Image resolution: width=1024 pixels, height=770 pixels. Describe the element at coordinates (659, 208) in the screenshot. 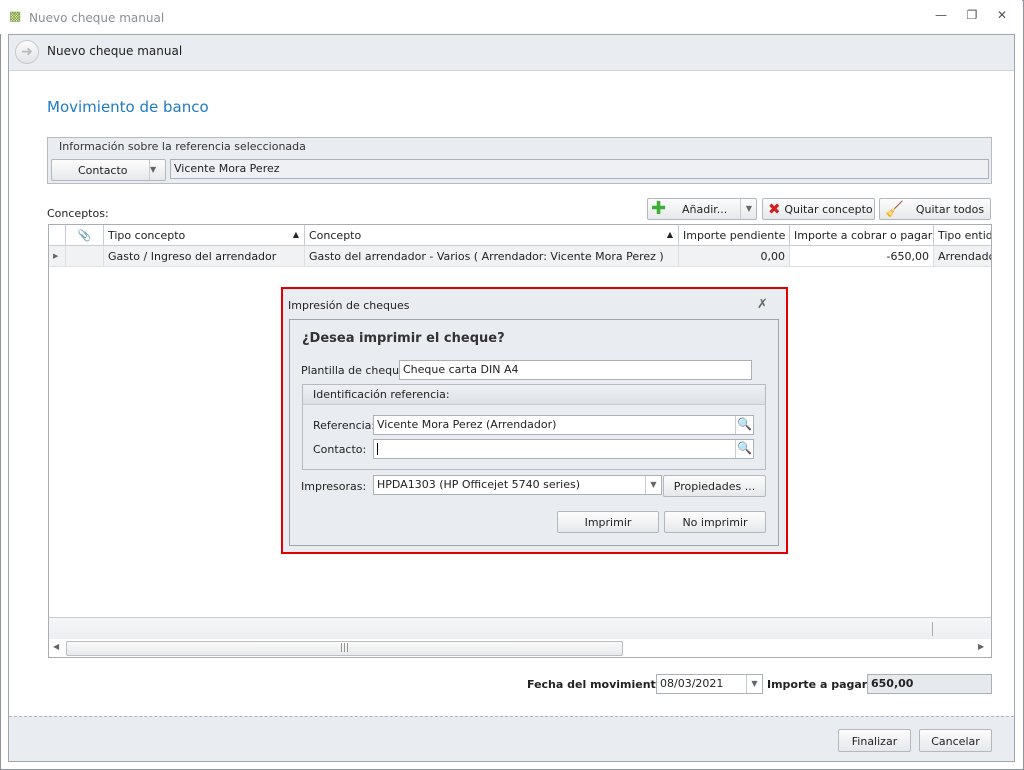

I see `plus-icon: ✚` at that location.